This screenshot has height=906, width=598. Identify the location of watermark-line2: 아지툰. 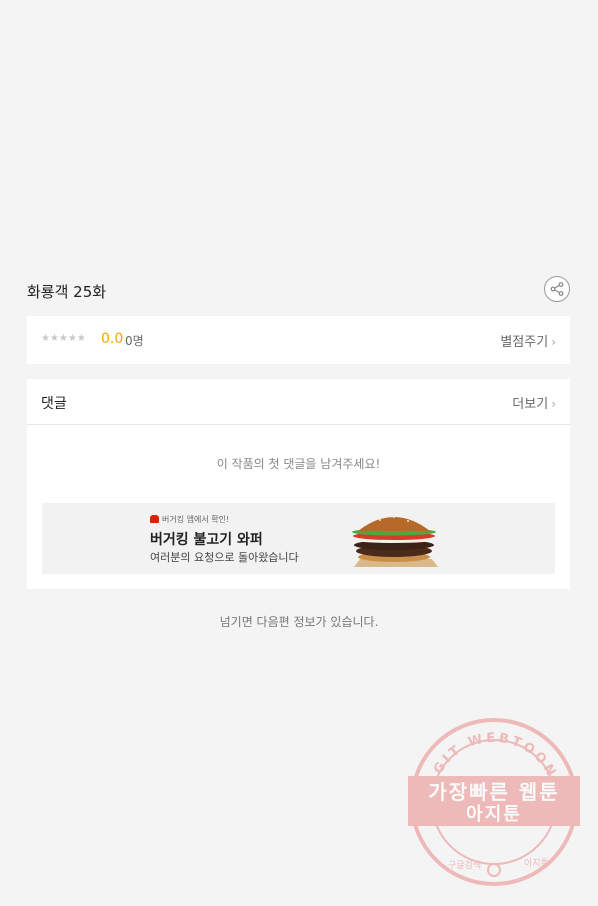
(494, 814).